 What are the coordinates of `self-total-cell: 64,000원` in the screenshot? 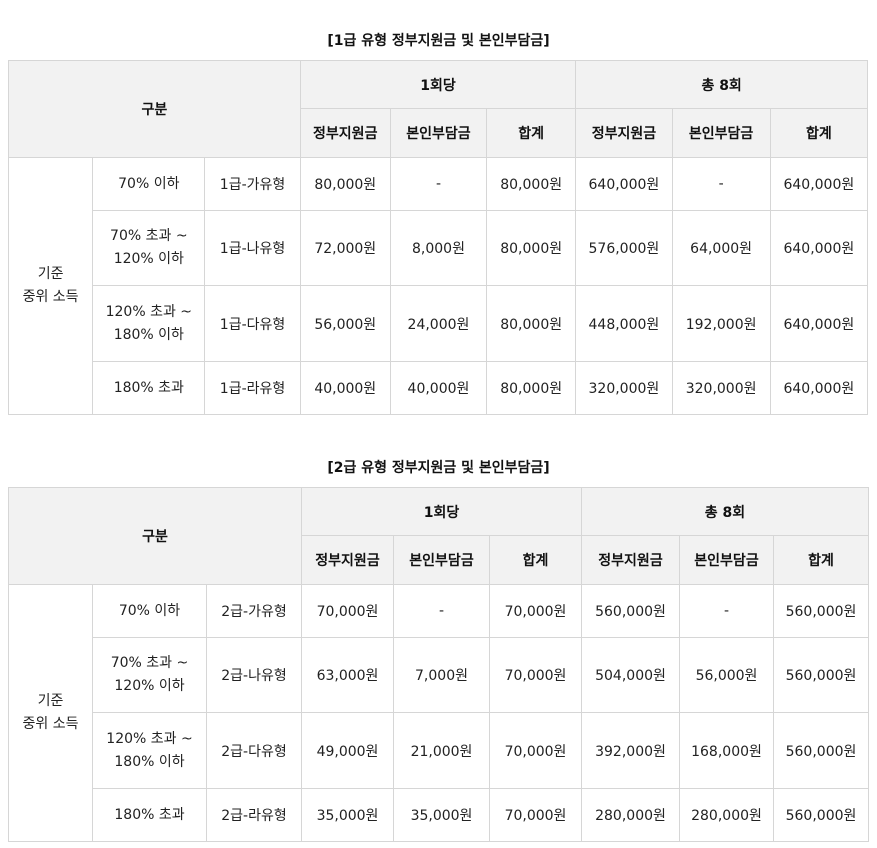 It's located at (721, 248).